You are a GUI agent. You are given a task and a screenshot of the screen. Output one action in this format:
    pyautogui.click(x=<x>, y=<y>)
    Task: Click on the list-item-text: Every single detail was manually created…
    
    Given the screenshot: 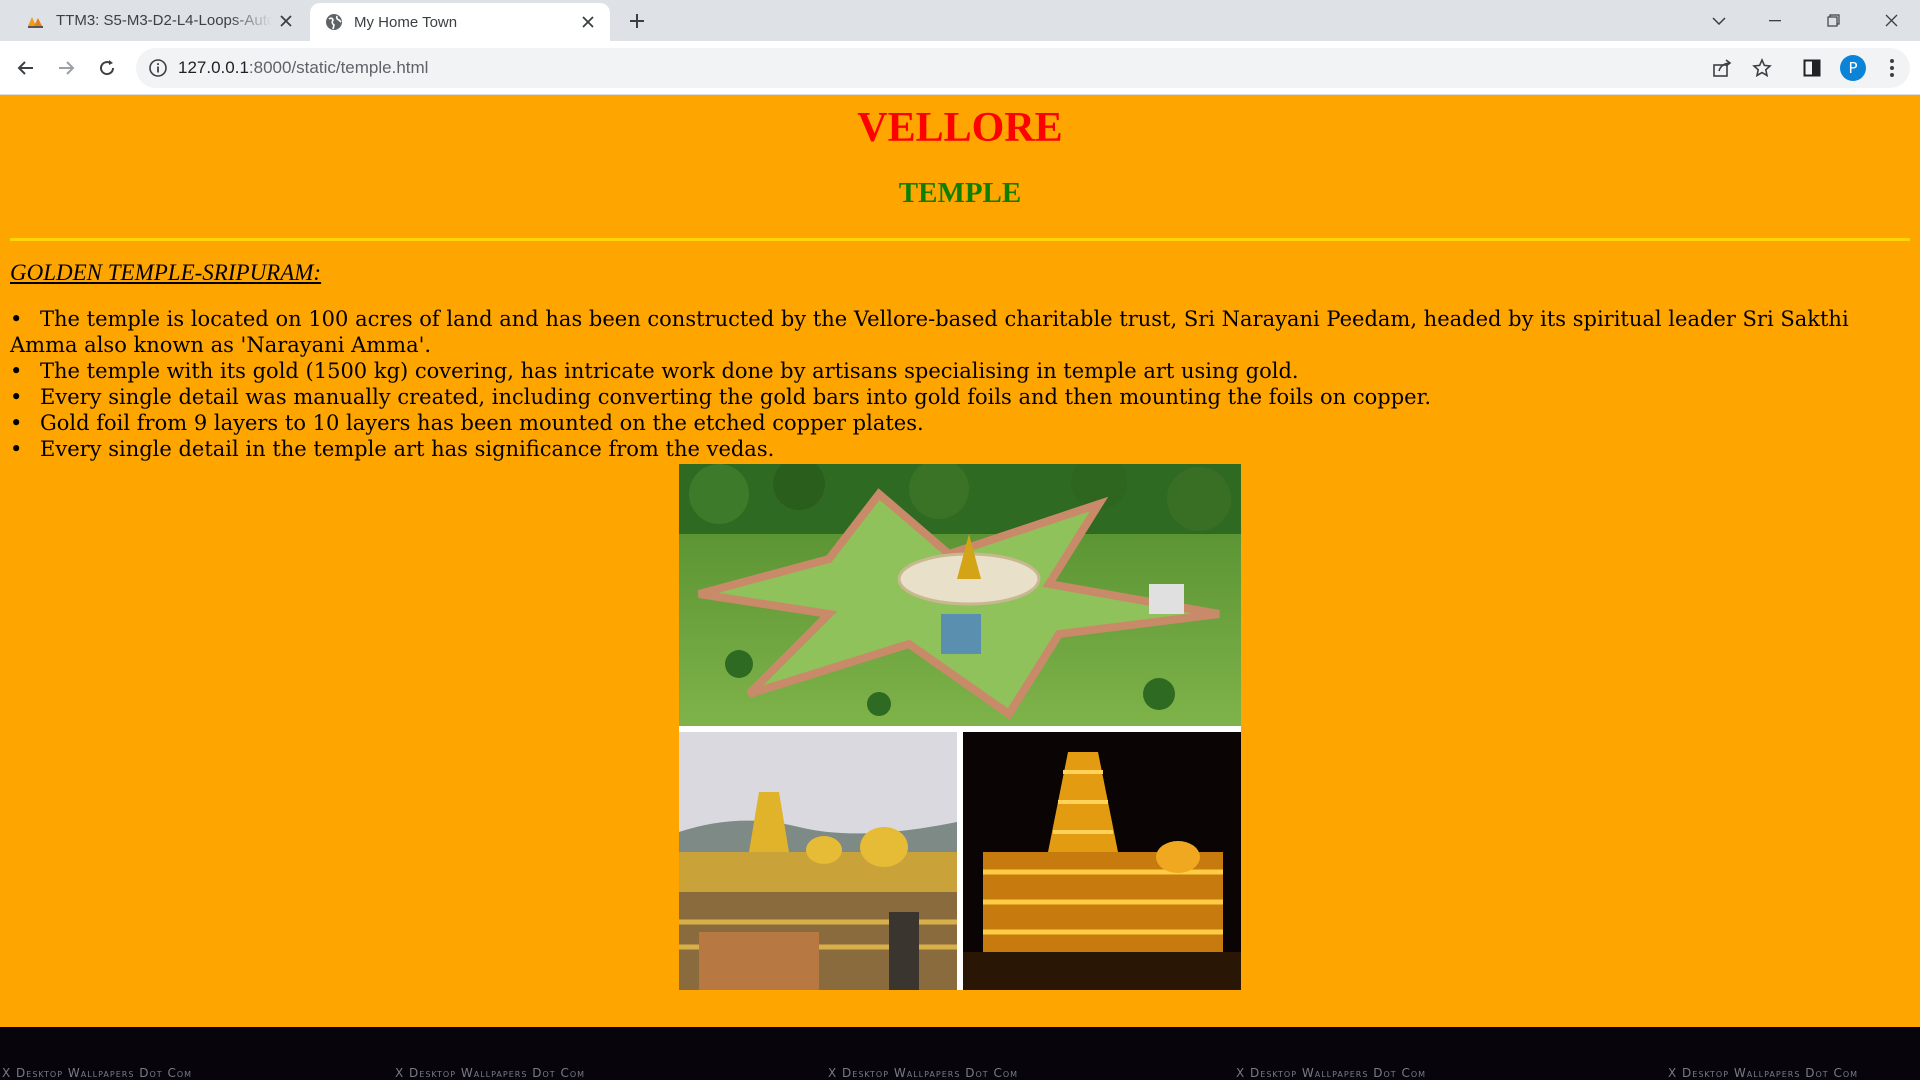 What is the action you would take?
    pyautogui.click(x=736, y=397)
    